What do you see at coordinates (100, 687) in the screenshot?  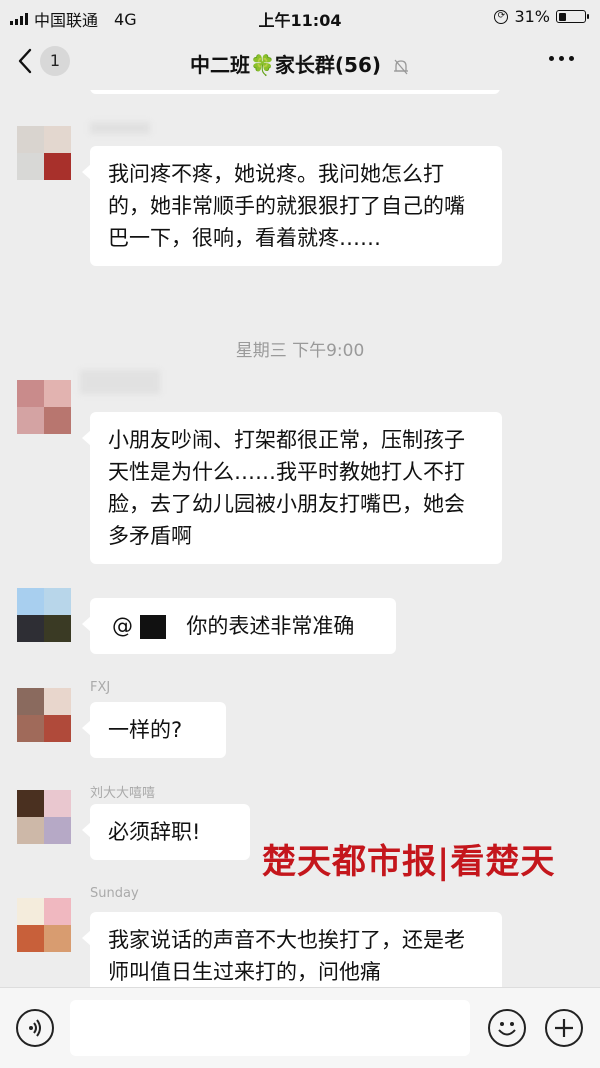 I see `sender-nickname: FXJ` at bounding box center [100, 687].